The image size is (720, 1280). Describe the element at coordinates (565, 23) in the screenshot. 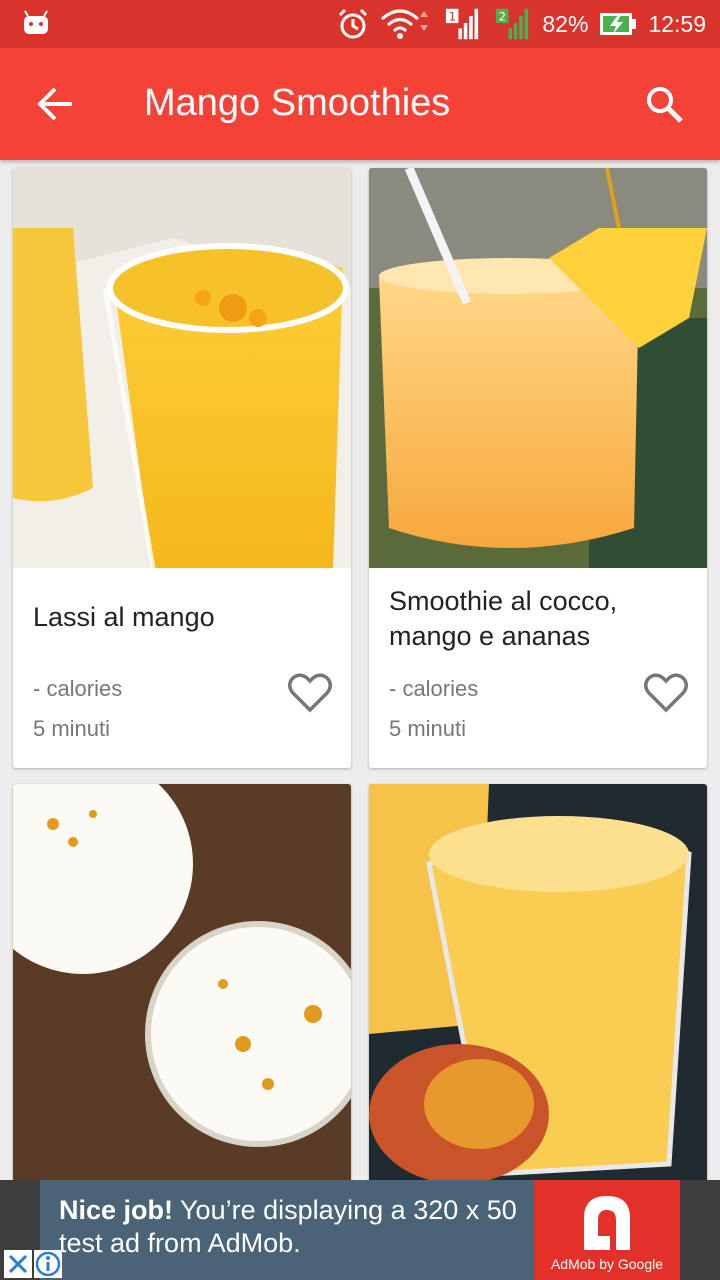

I see `battery-percent: 82%` at that location.